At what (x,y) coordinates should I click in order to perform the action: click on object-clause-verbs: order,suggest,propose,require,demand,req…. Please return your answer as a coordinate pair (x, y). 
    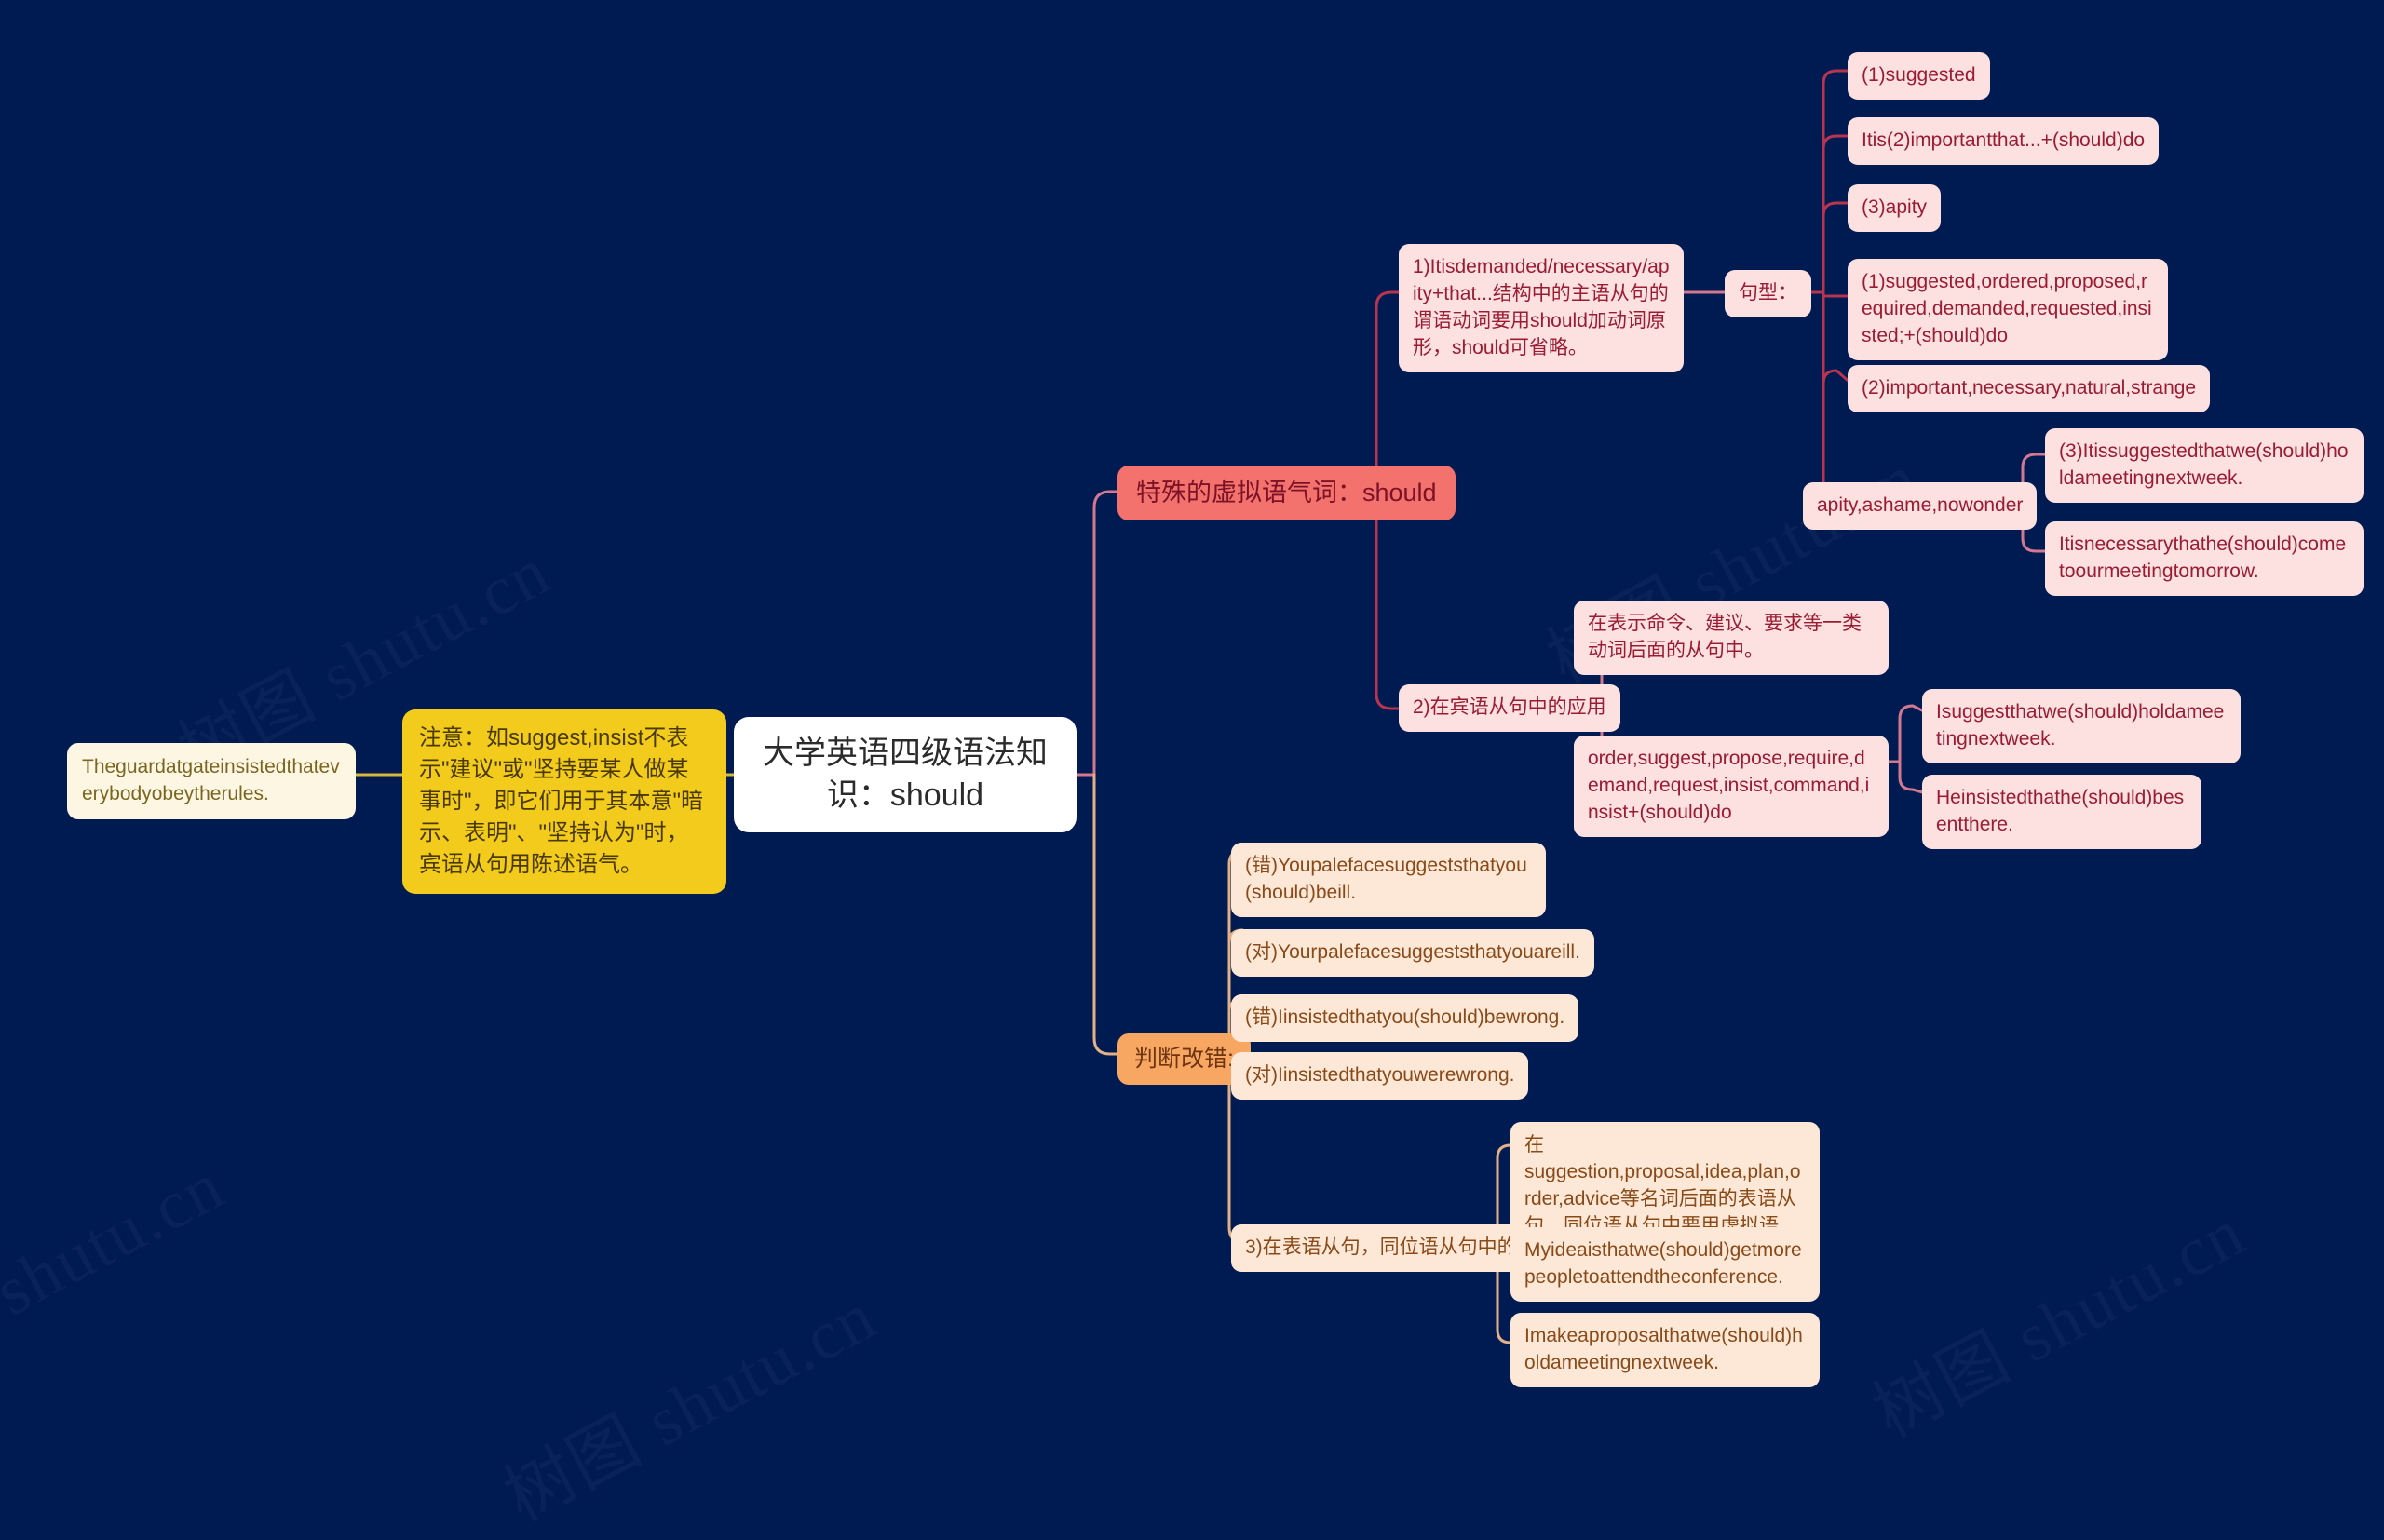
    Looking at the image, I should click on (1731, 787).